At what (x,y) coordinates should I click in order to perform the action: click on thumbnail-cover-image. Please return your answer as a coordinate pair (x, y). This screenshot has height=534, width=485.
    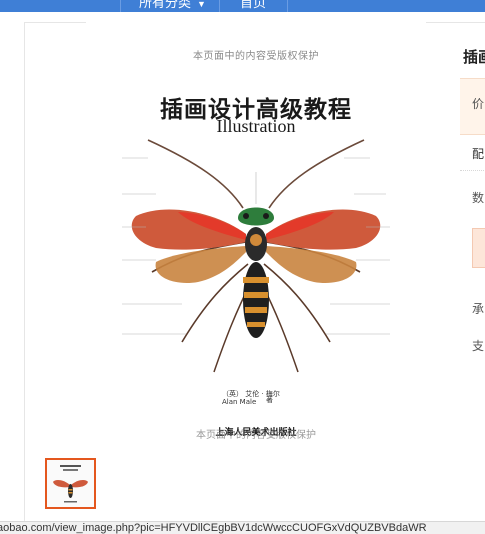
    Looking at the image, I should click on (70, 483).